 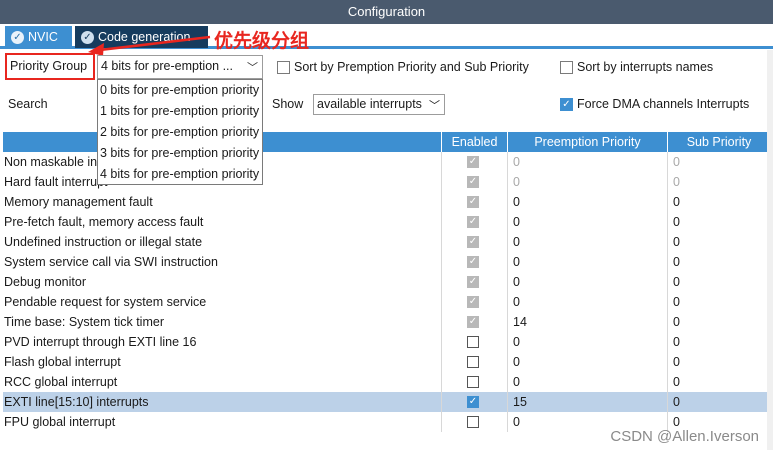 What do you see at coordinates (222, 342) in the screenshot?
I see `interrupt-name: PVD interrupt through EXTI line 16` at bounding box center [222, 342].